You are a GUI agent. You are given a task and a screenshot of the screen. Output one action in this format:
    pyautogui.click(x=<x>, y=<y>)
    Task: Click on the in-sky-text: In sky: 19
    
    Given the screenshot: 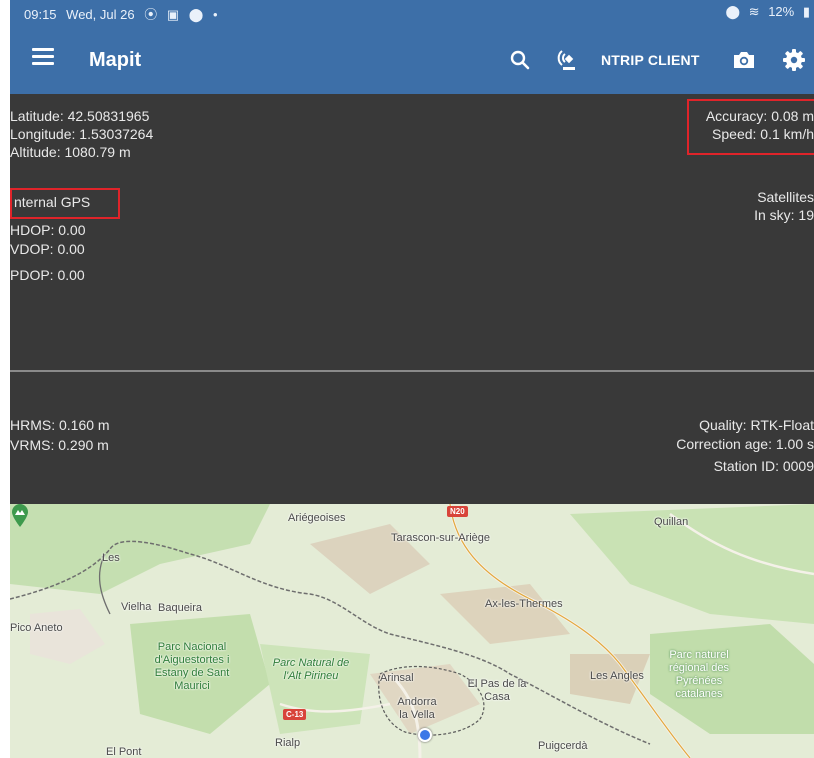 What is the action you would take?
    pyautogui.click(x=784, y=215)
    